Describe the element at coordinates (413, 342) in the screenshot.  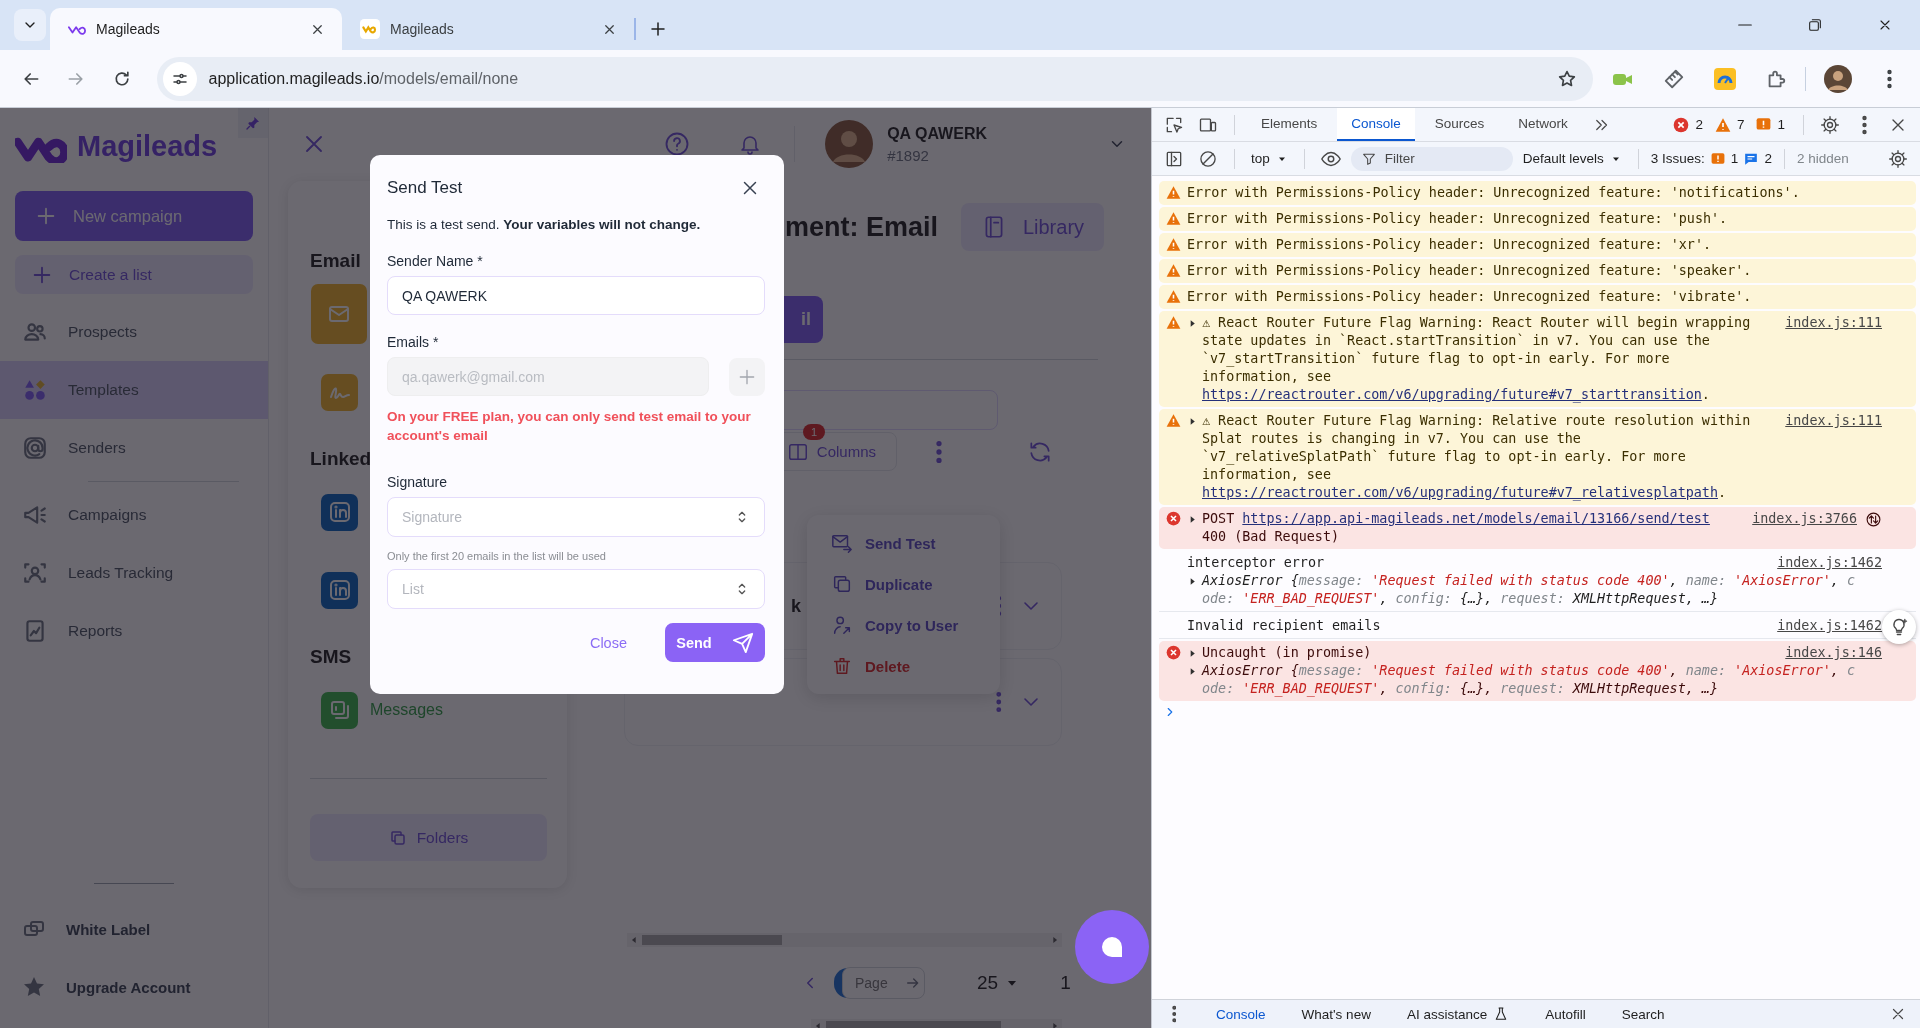
I see `field-label: Emails *` at that location.